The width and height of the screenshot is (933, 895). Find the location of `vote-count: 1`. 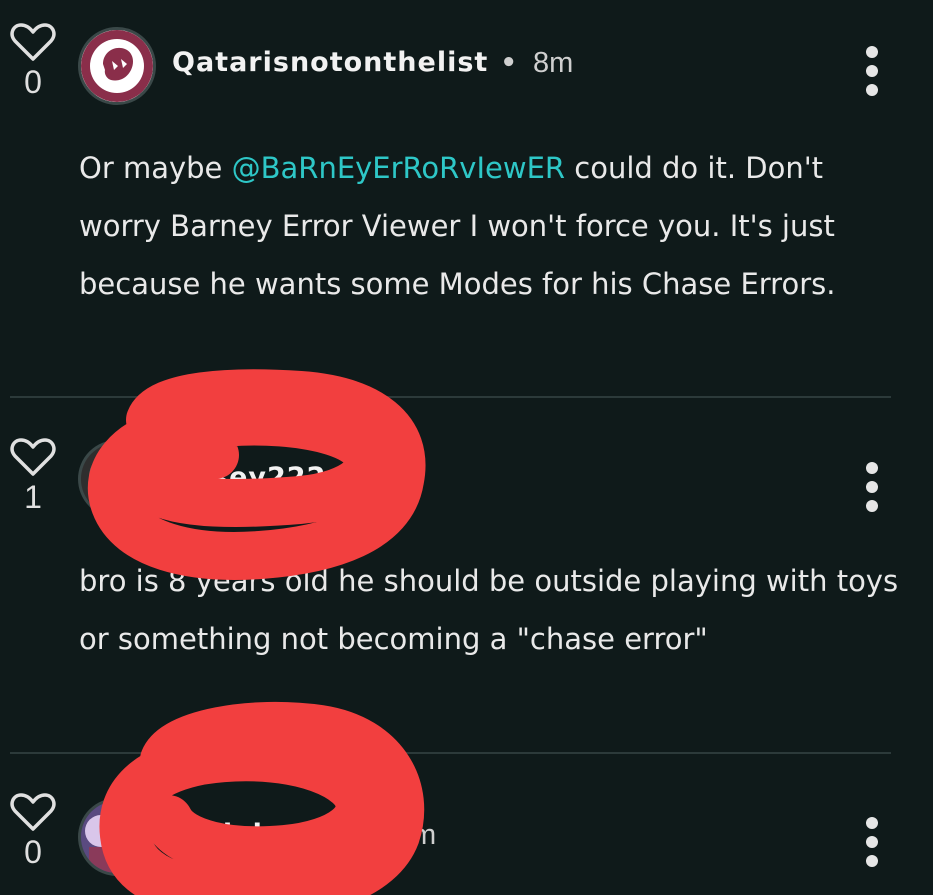

vote-count: 1 is located at coordinates (33, 497).